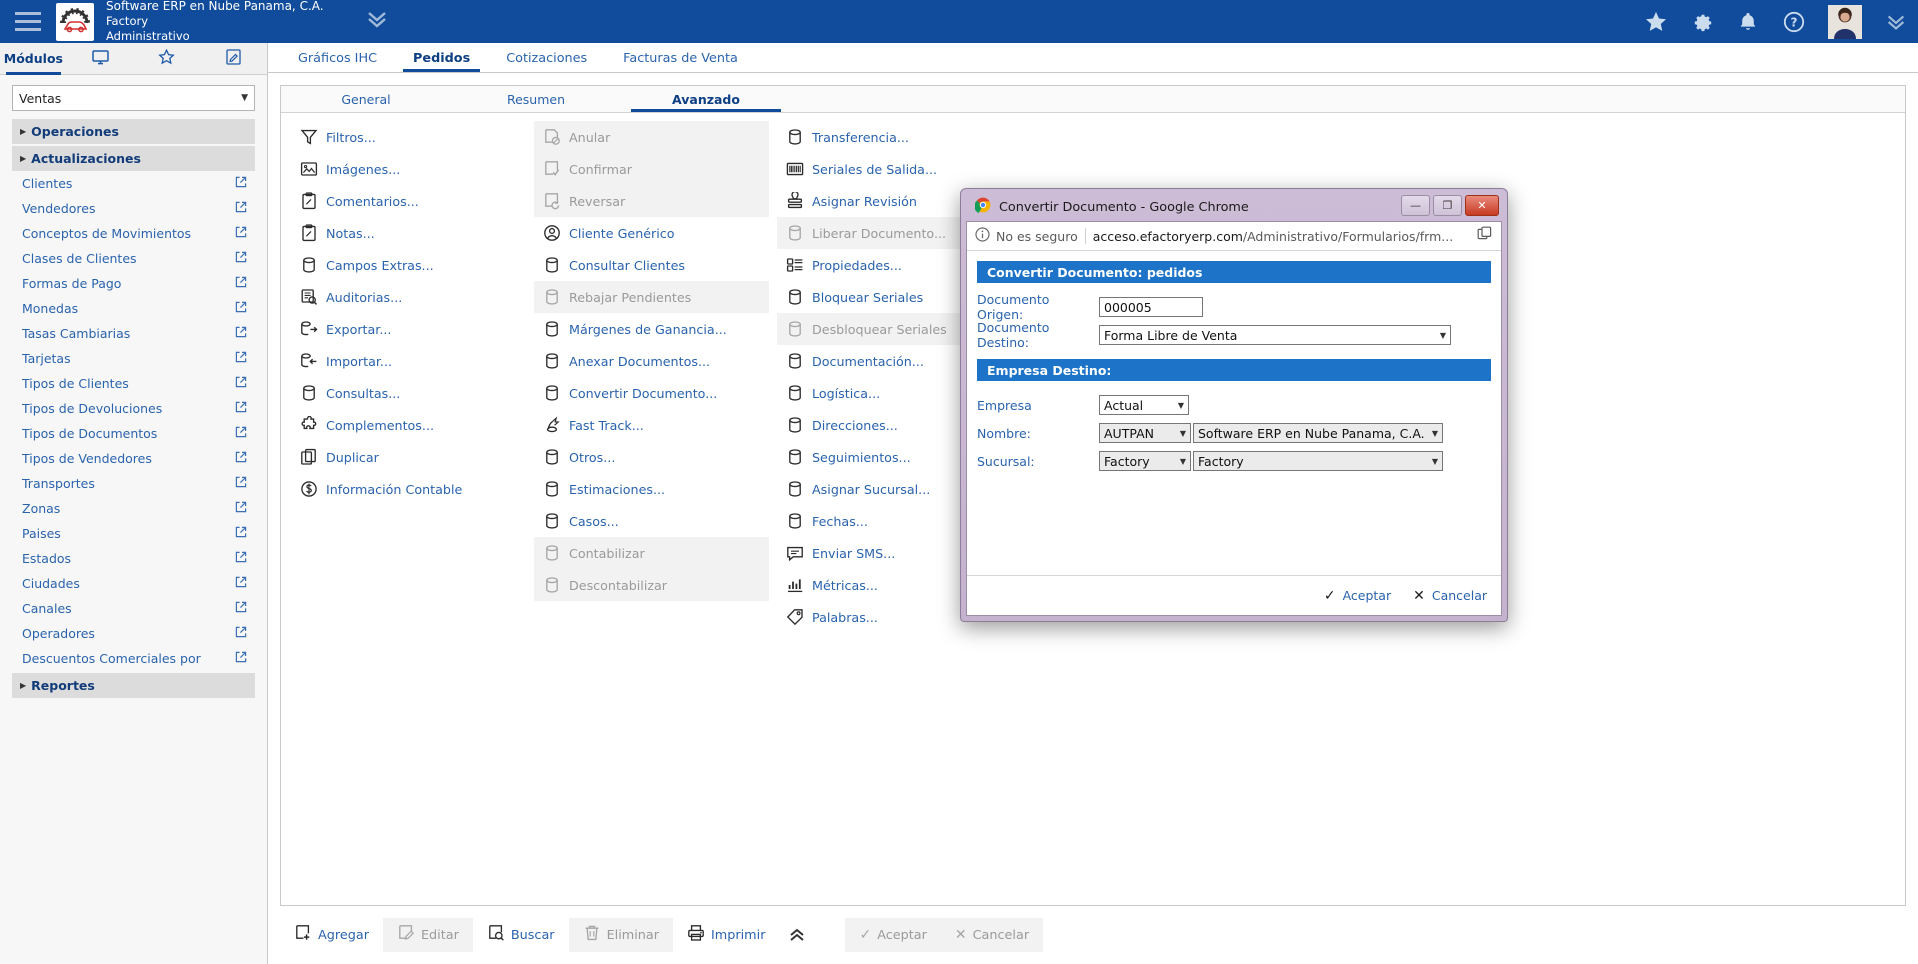 This screenshot has width=1918, height=964. Describe the element at coordinates (651, 265) in the screenshot. I see `action-consultar-clientes: Consultar Clientes` at that location.